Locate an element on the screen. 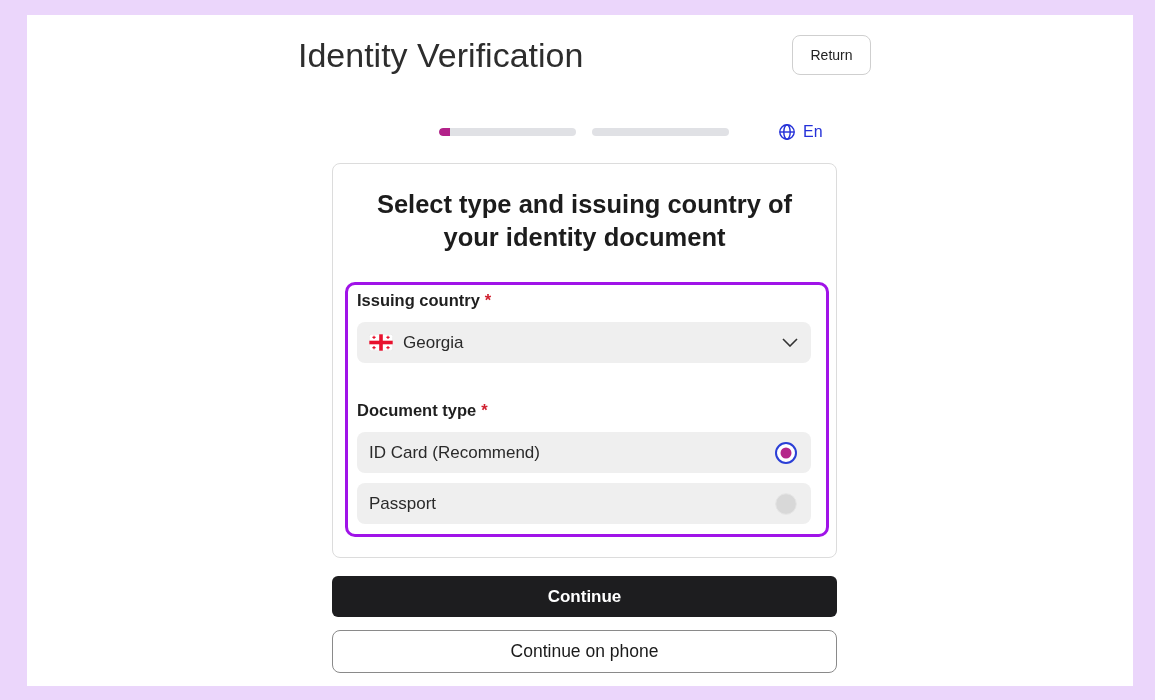 This screenshot has height=700, width=1155. card-heading: Select type and issuing country of your identity document is located at coordinates (584, 221).